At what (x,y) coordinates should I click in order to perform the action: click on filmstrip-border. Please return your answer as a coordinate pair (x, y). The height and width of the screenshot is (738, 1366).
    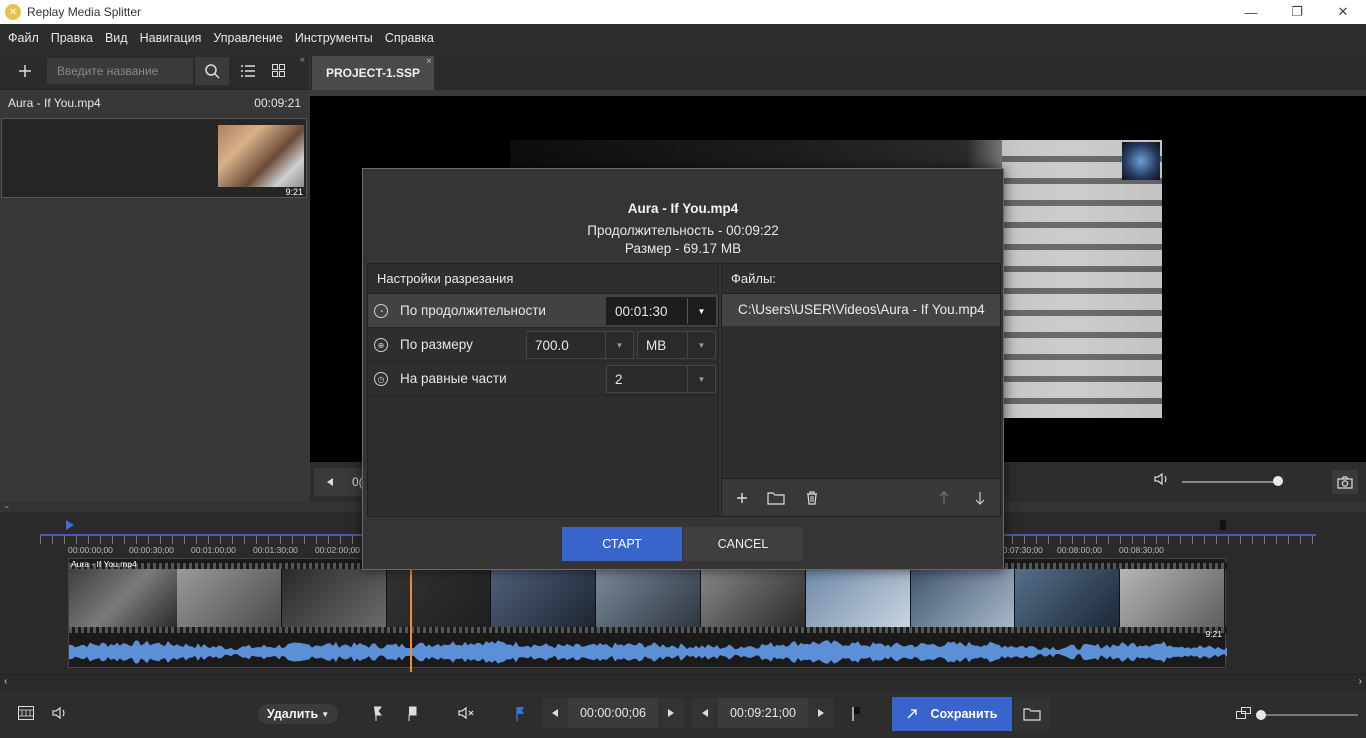
    Looking at the image, I should click on (648, 630).